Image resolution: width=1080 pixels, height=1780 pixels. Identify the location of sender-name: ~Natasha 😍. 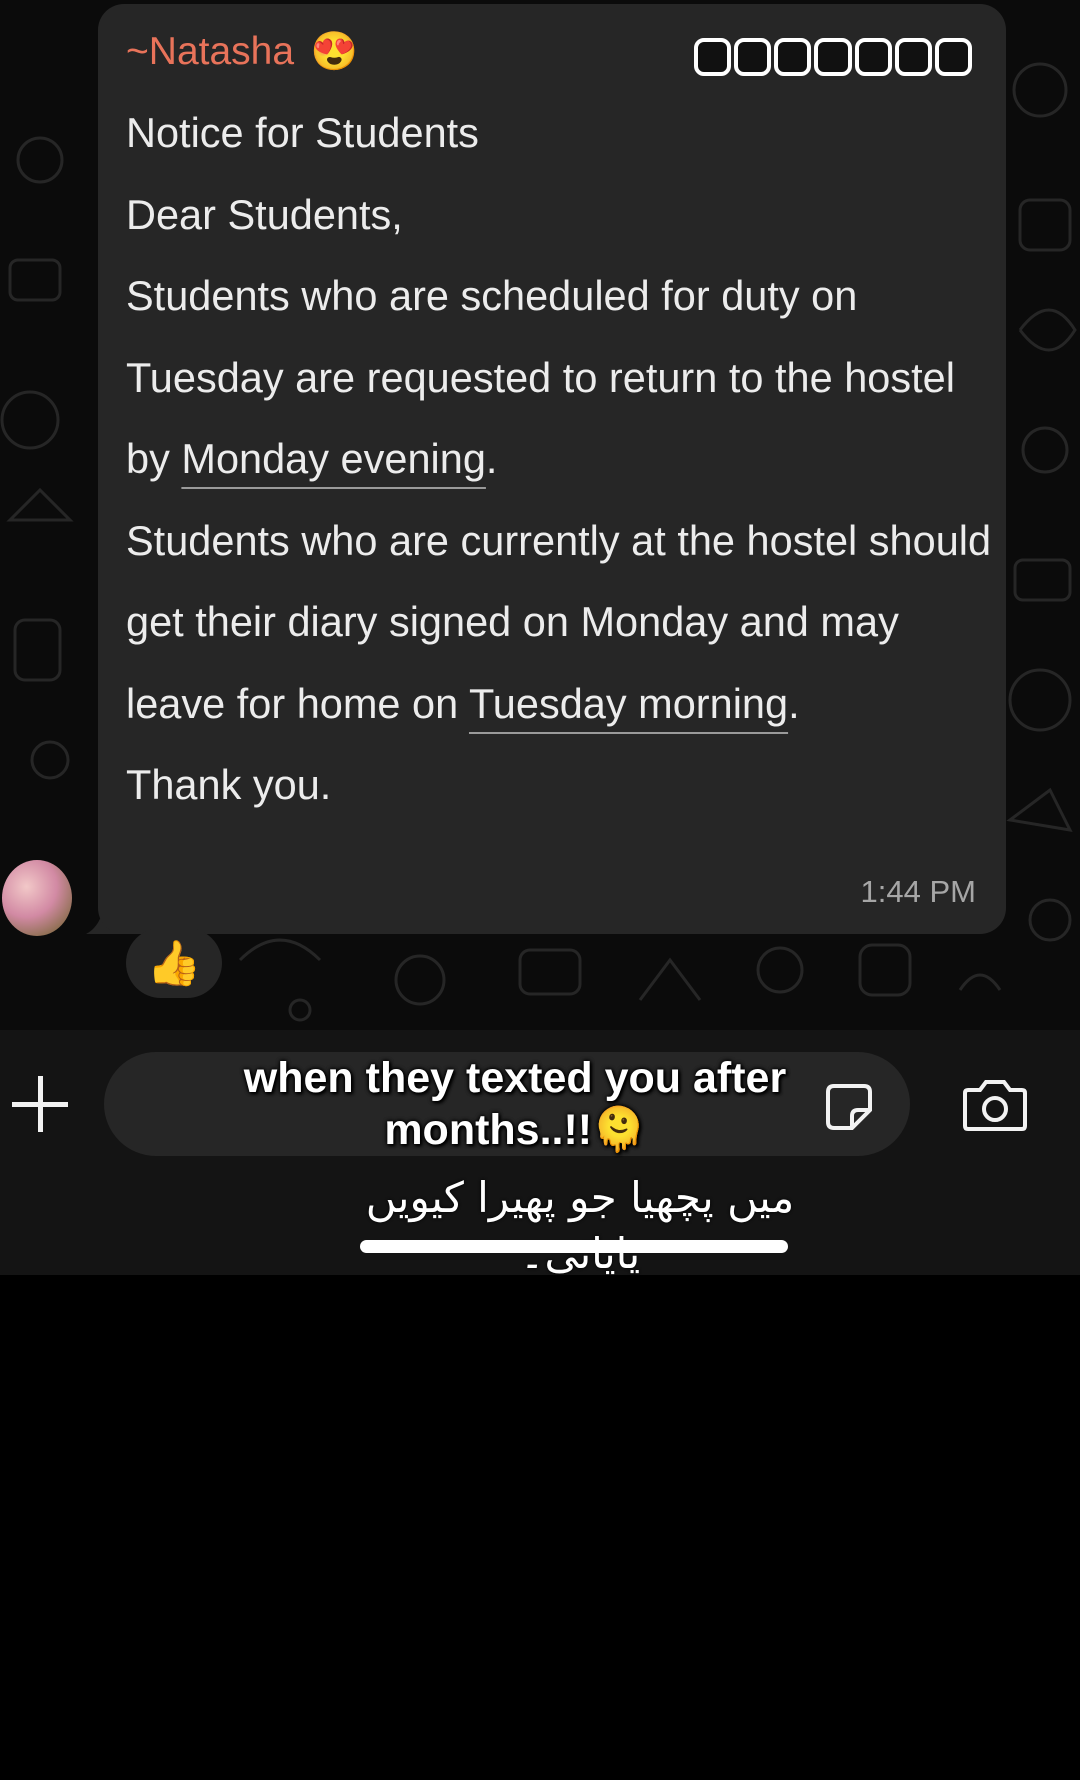
(242, 52).